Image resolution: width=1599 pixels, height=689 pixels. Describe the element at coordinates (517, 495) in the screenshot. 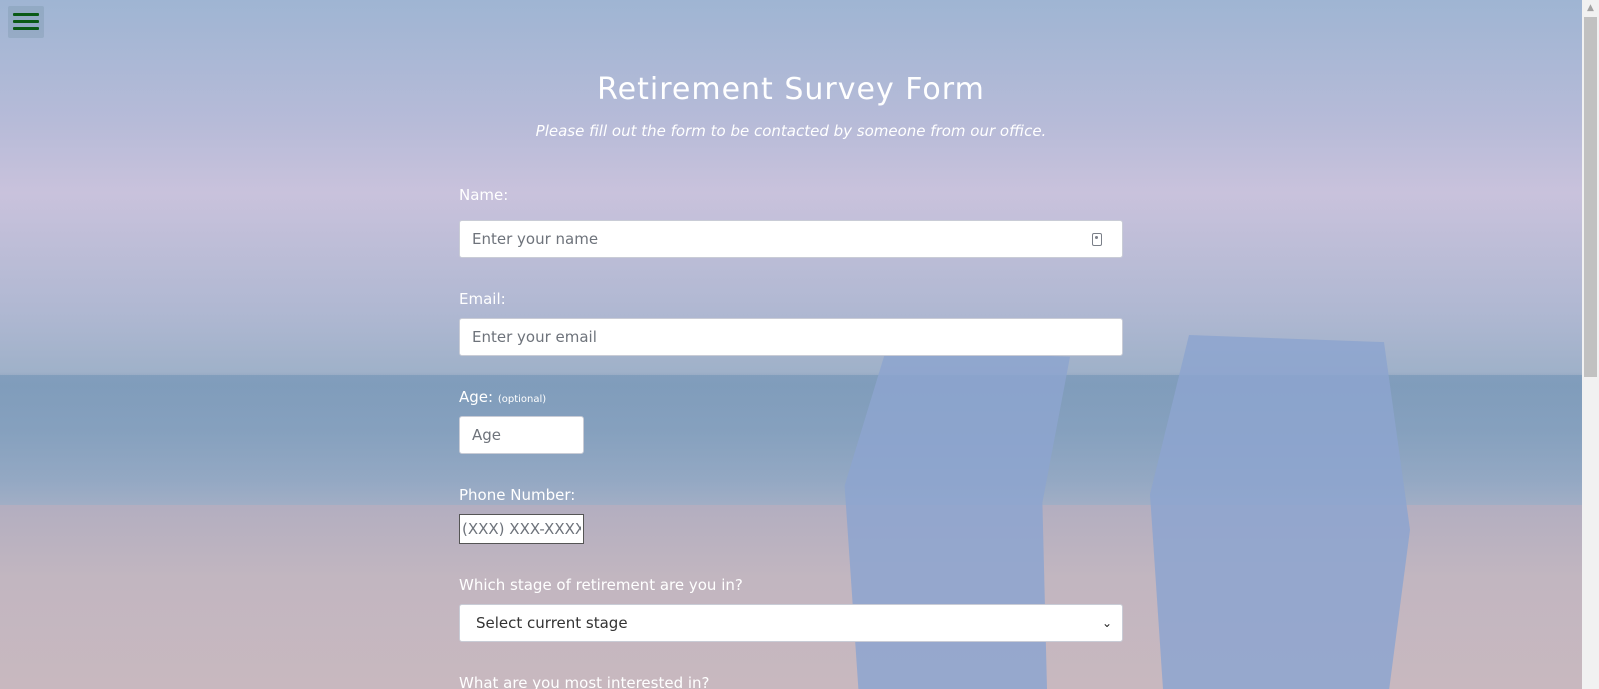

I see `phone-label: Phone Number:` at that location.